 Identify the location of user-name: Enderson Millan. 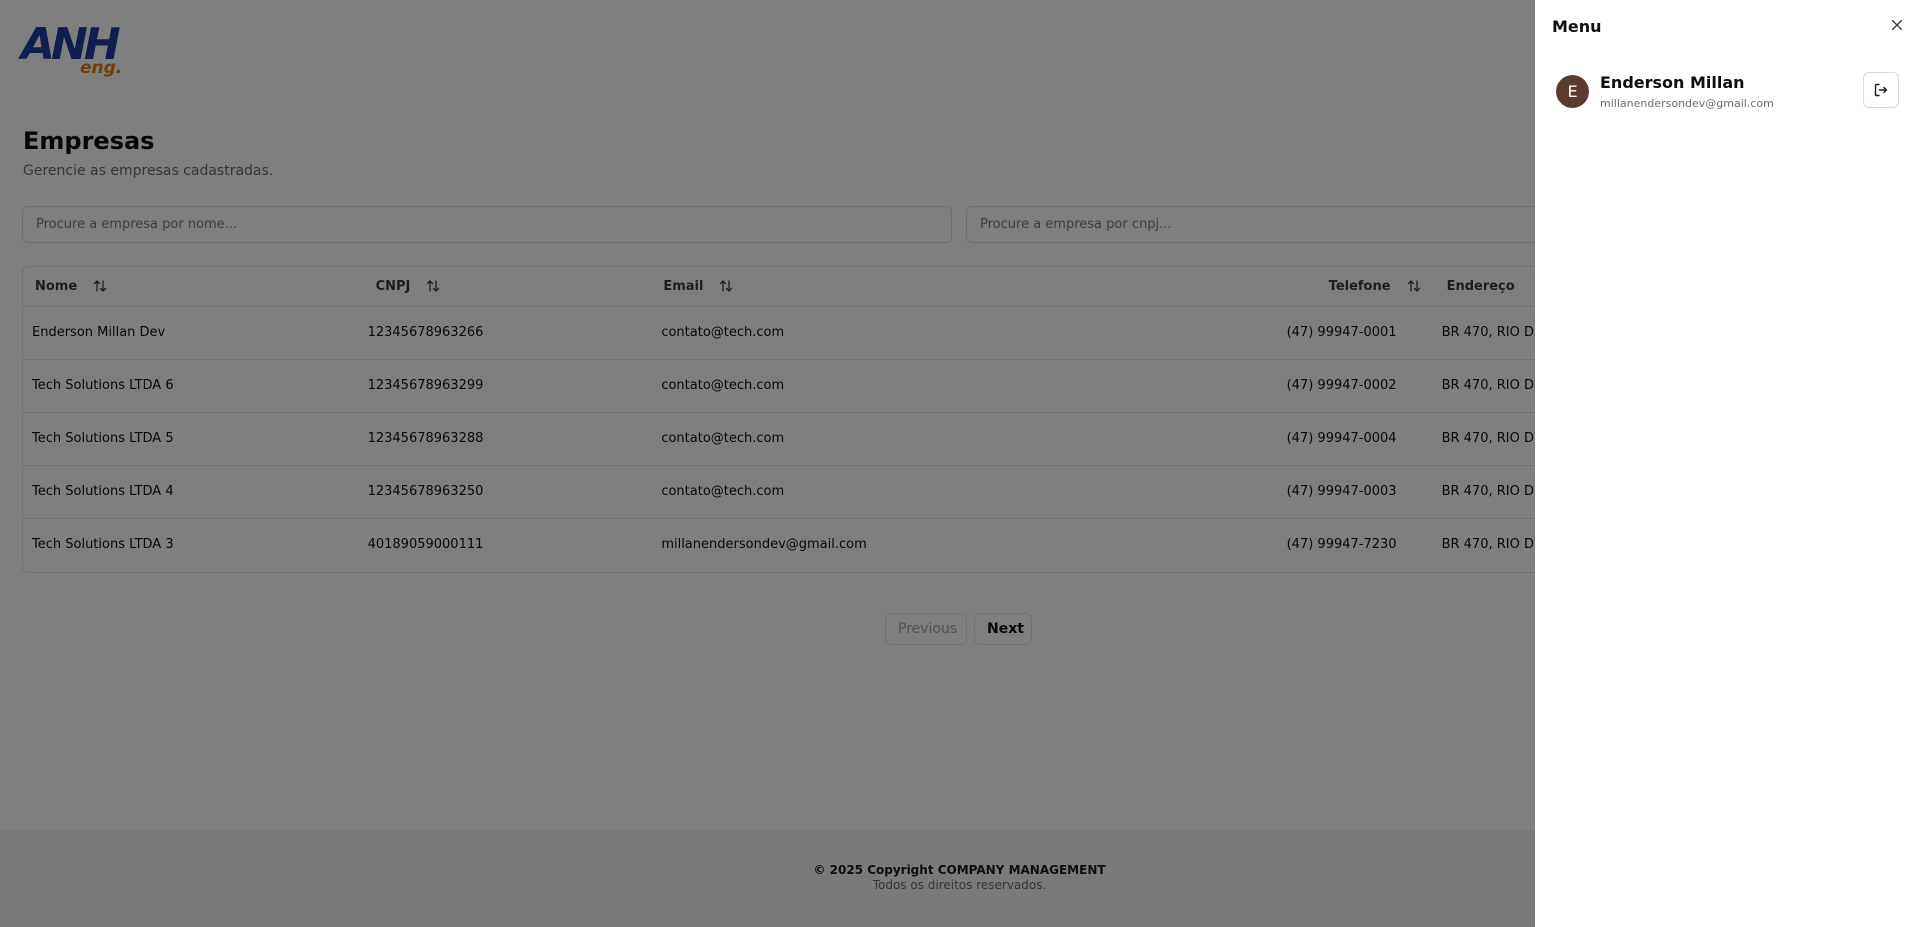
(1672, 82).